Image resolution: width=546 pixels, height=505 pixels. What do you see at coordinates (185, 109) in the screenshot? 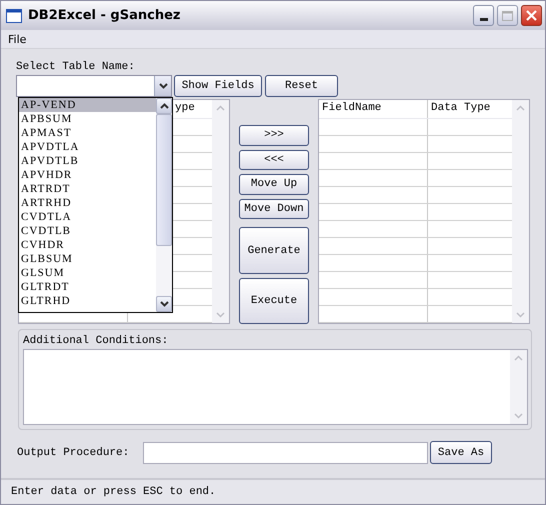
I see `column-header: ype` at bounding box center [185, 109].